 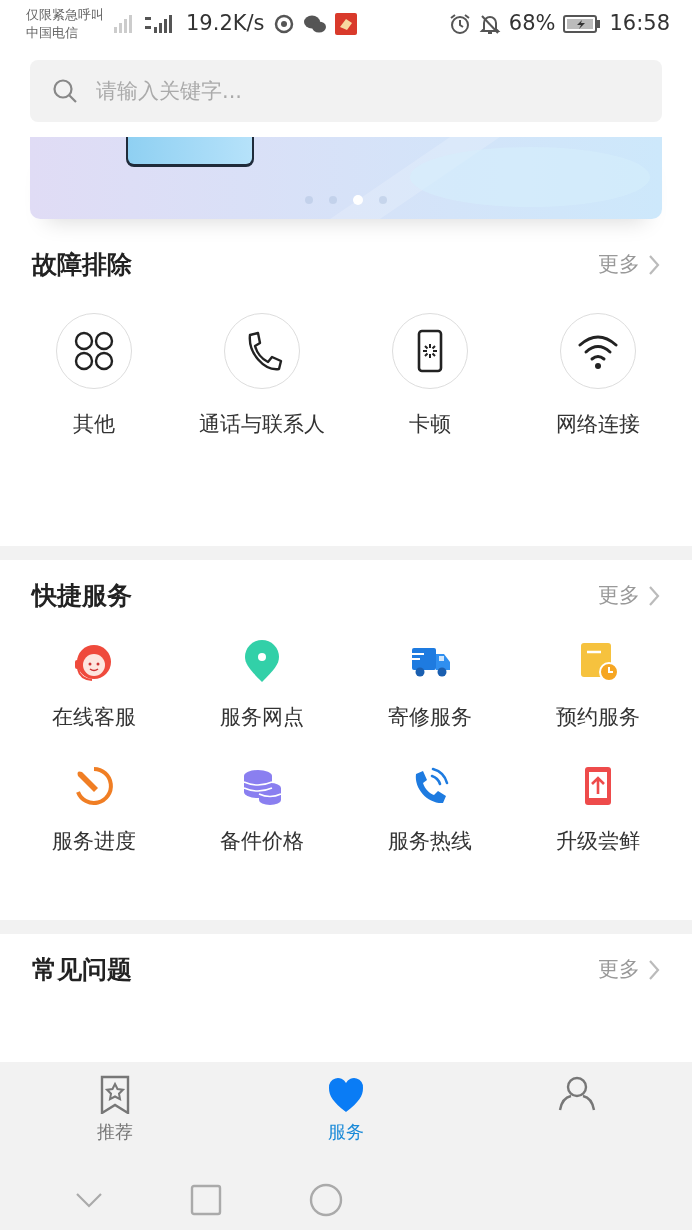 I want to click on service-button: 服务热线, so click(x=430, y=810).